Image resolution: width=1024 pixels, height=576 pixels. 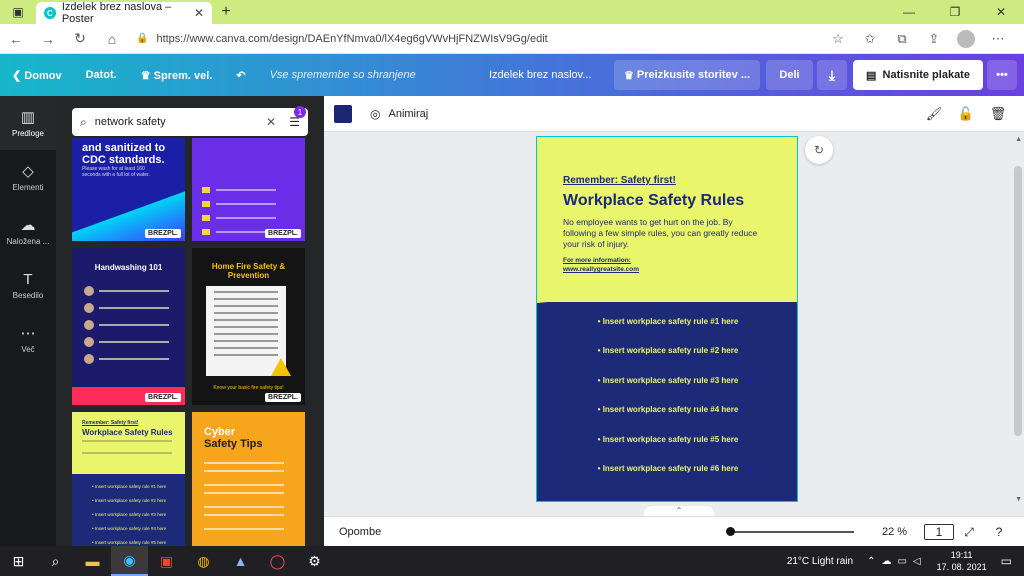 I want to click on resize-button: ♛ Sprem. vel., so click(x=177, y=75).